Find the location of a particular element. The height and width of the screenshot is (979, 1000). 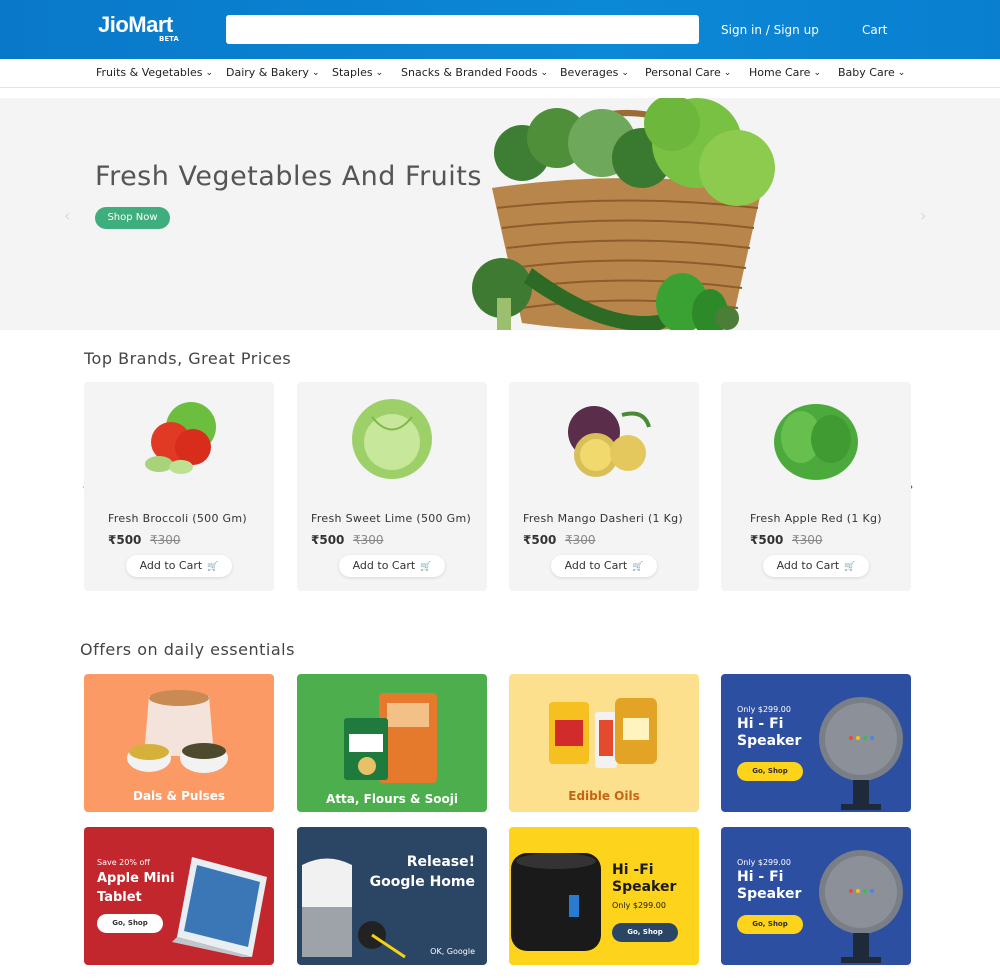

signin-link: Sign in / Sign up is located at coordinates (770, 30).